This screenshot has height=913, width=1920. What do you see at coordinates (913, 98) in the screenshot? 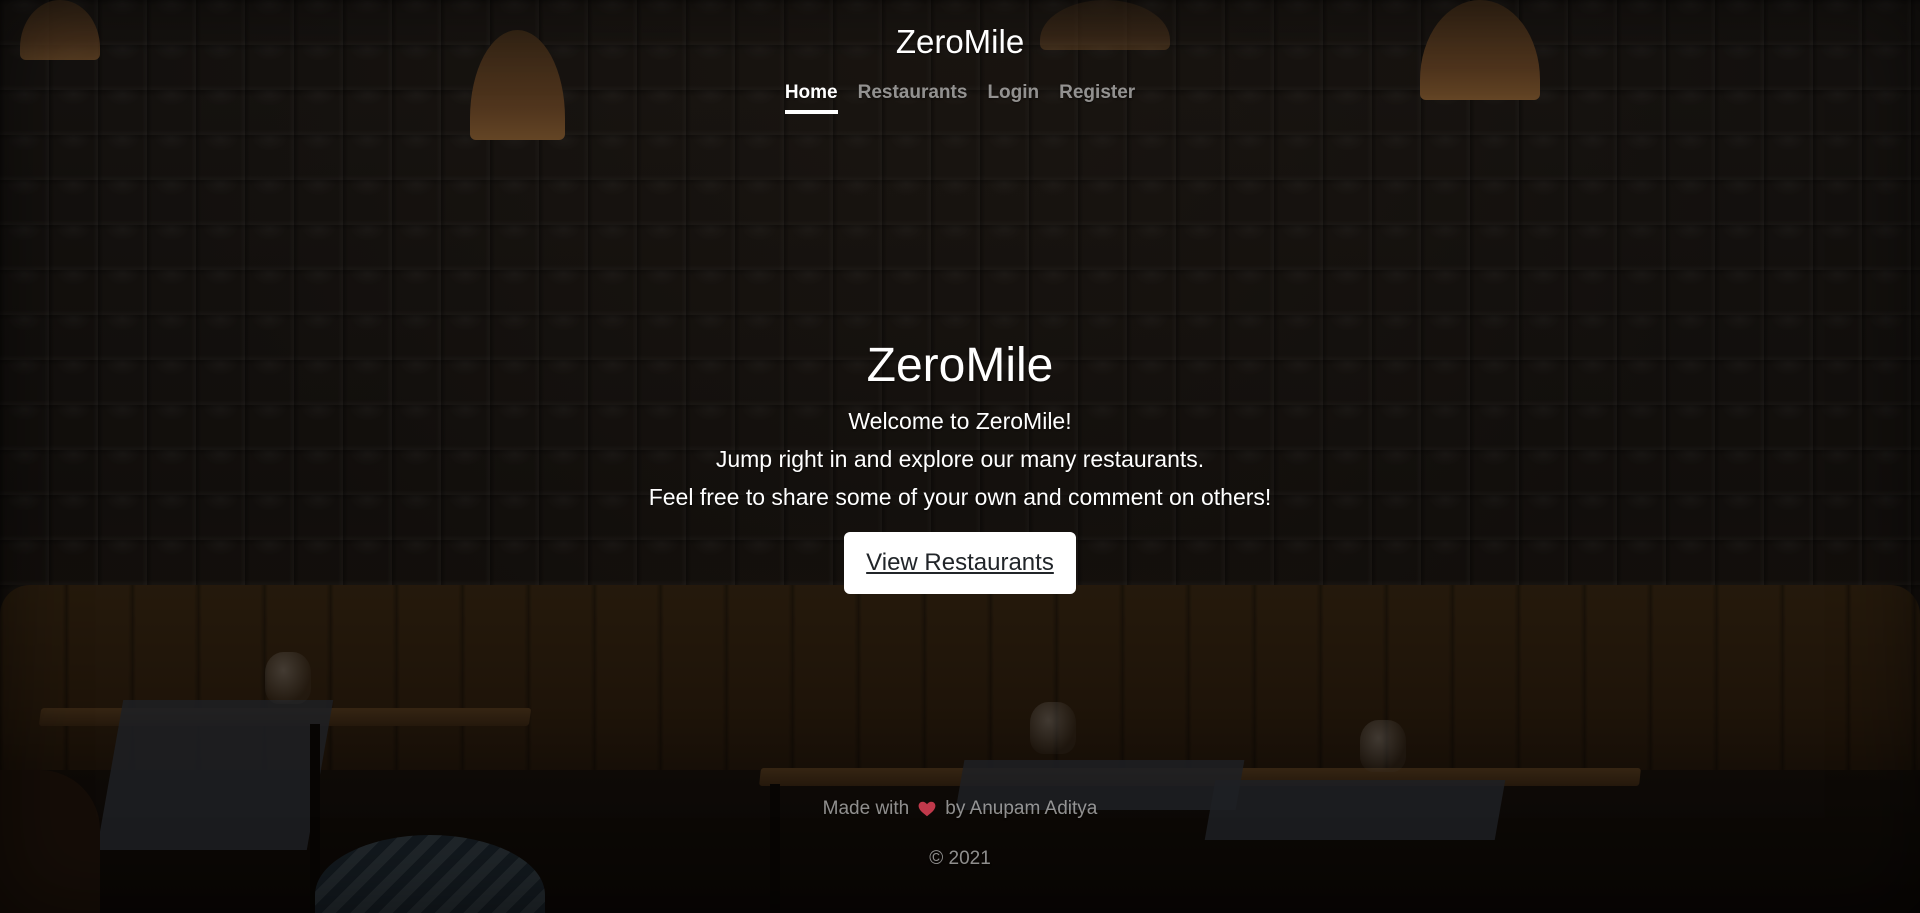
I see `nav-link-restaurants: Restaurants` at bounding box center [913, 98].